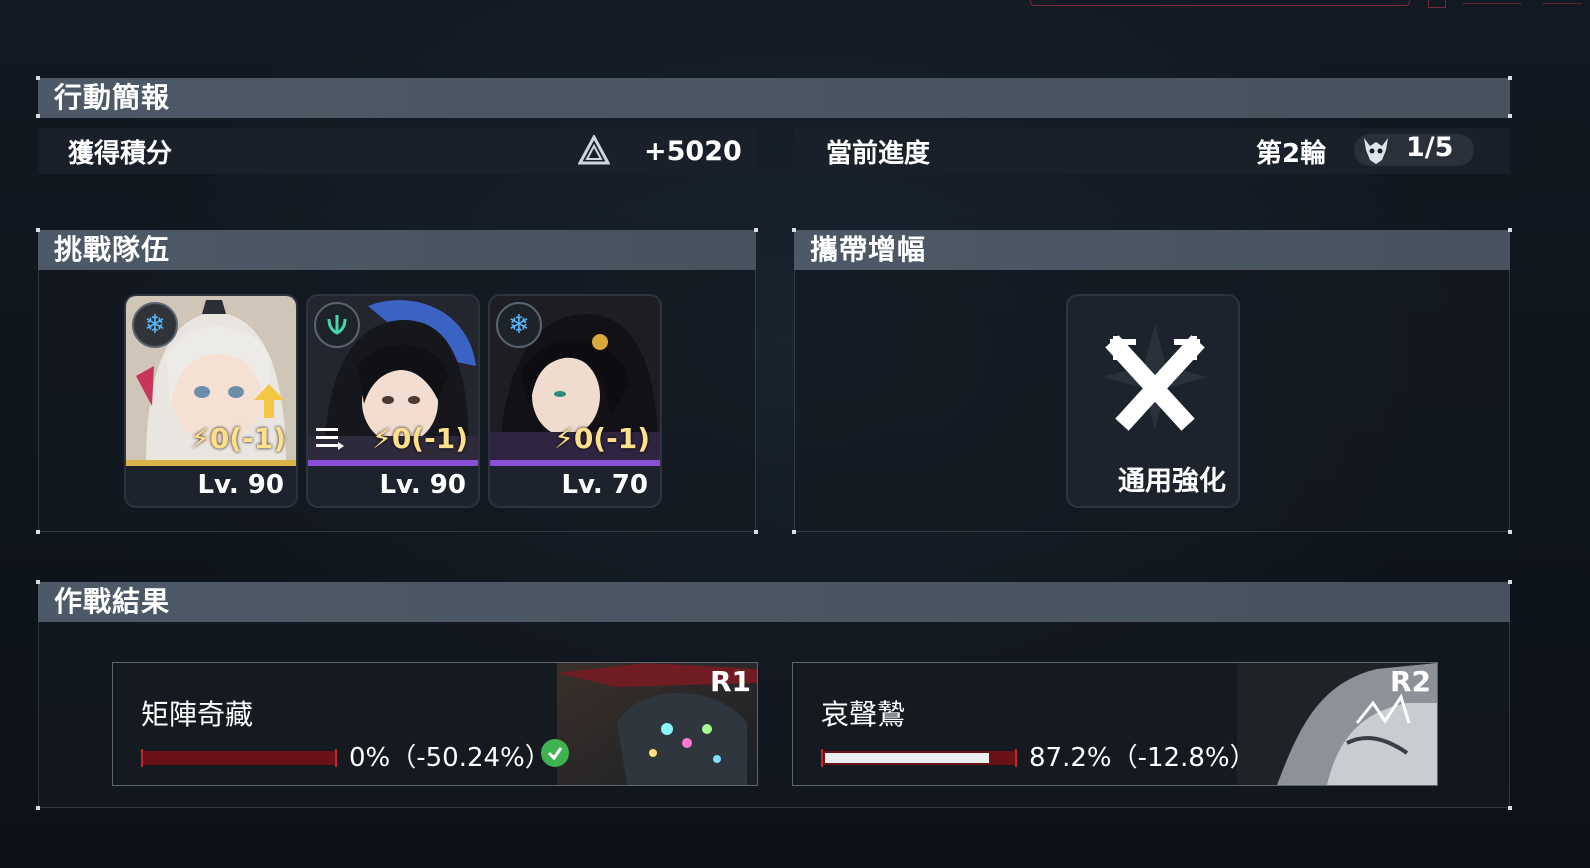 The image size is (1590, 868). I want to click on team-header: 挑戰隊伍, so click(397, 250).